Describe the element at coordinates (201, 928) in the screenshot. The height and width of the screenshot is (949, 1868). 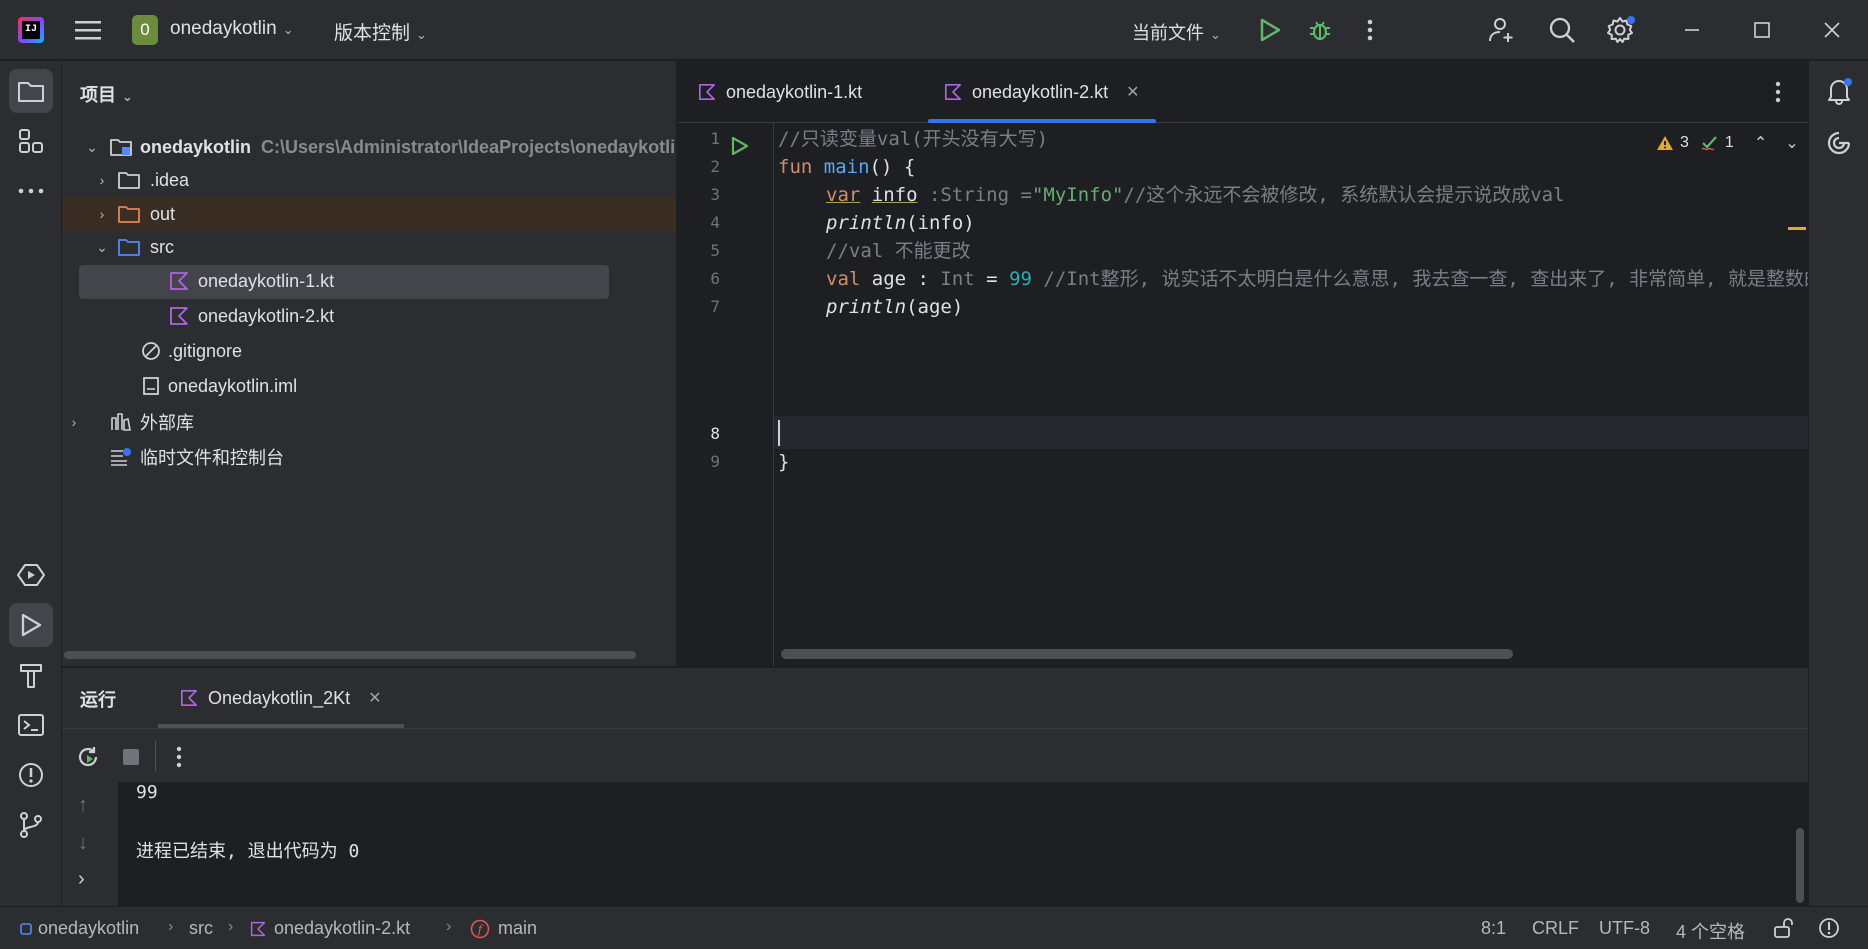
I see `breadcrumb-src: src` at that location.